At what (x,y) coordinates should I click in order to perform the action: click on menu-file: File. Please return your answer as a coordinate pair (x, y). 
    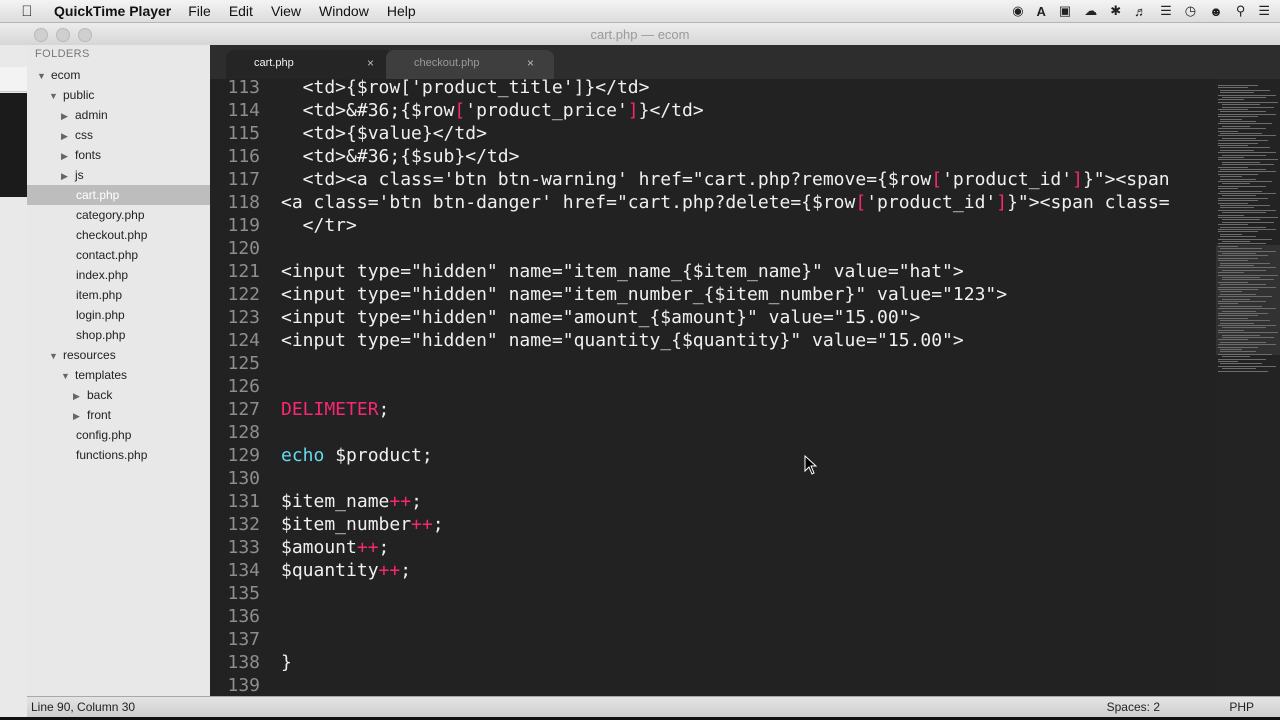
    Looking at the image, I should click on (199, 11).